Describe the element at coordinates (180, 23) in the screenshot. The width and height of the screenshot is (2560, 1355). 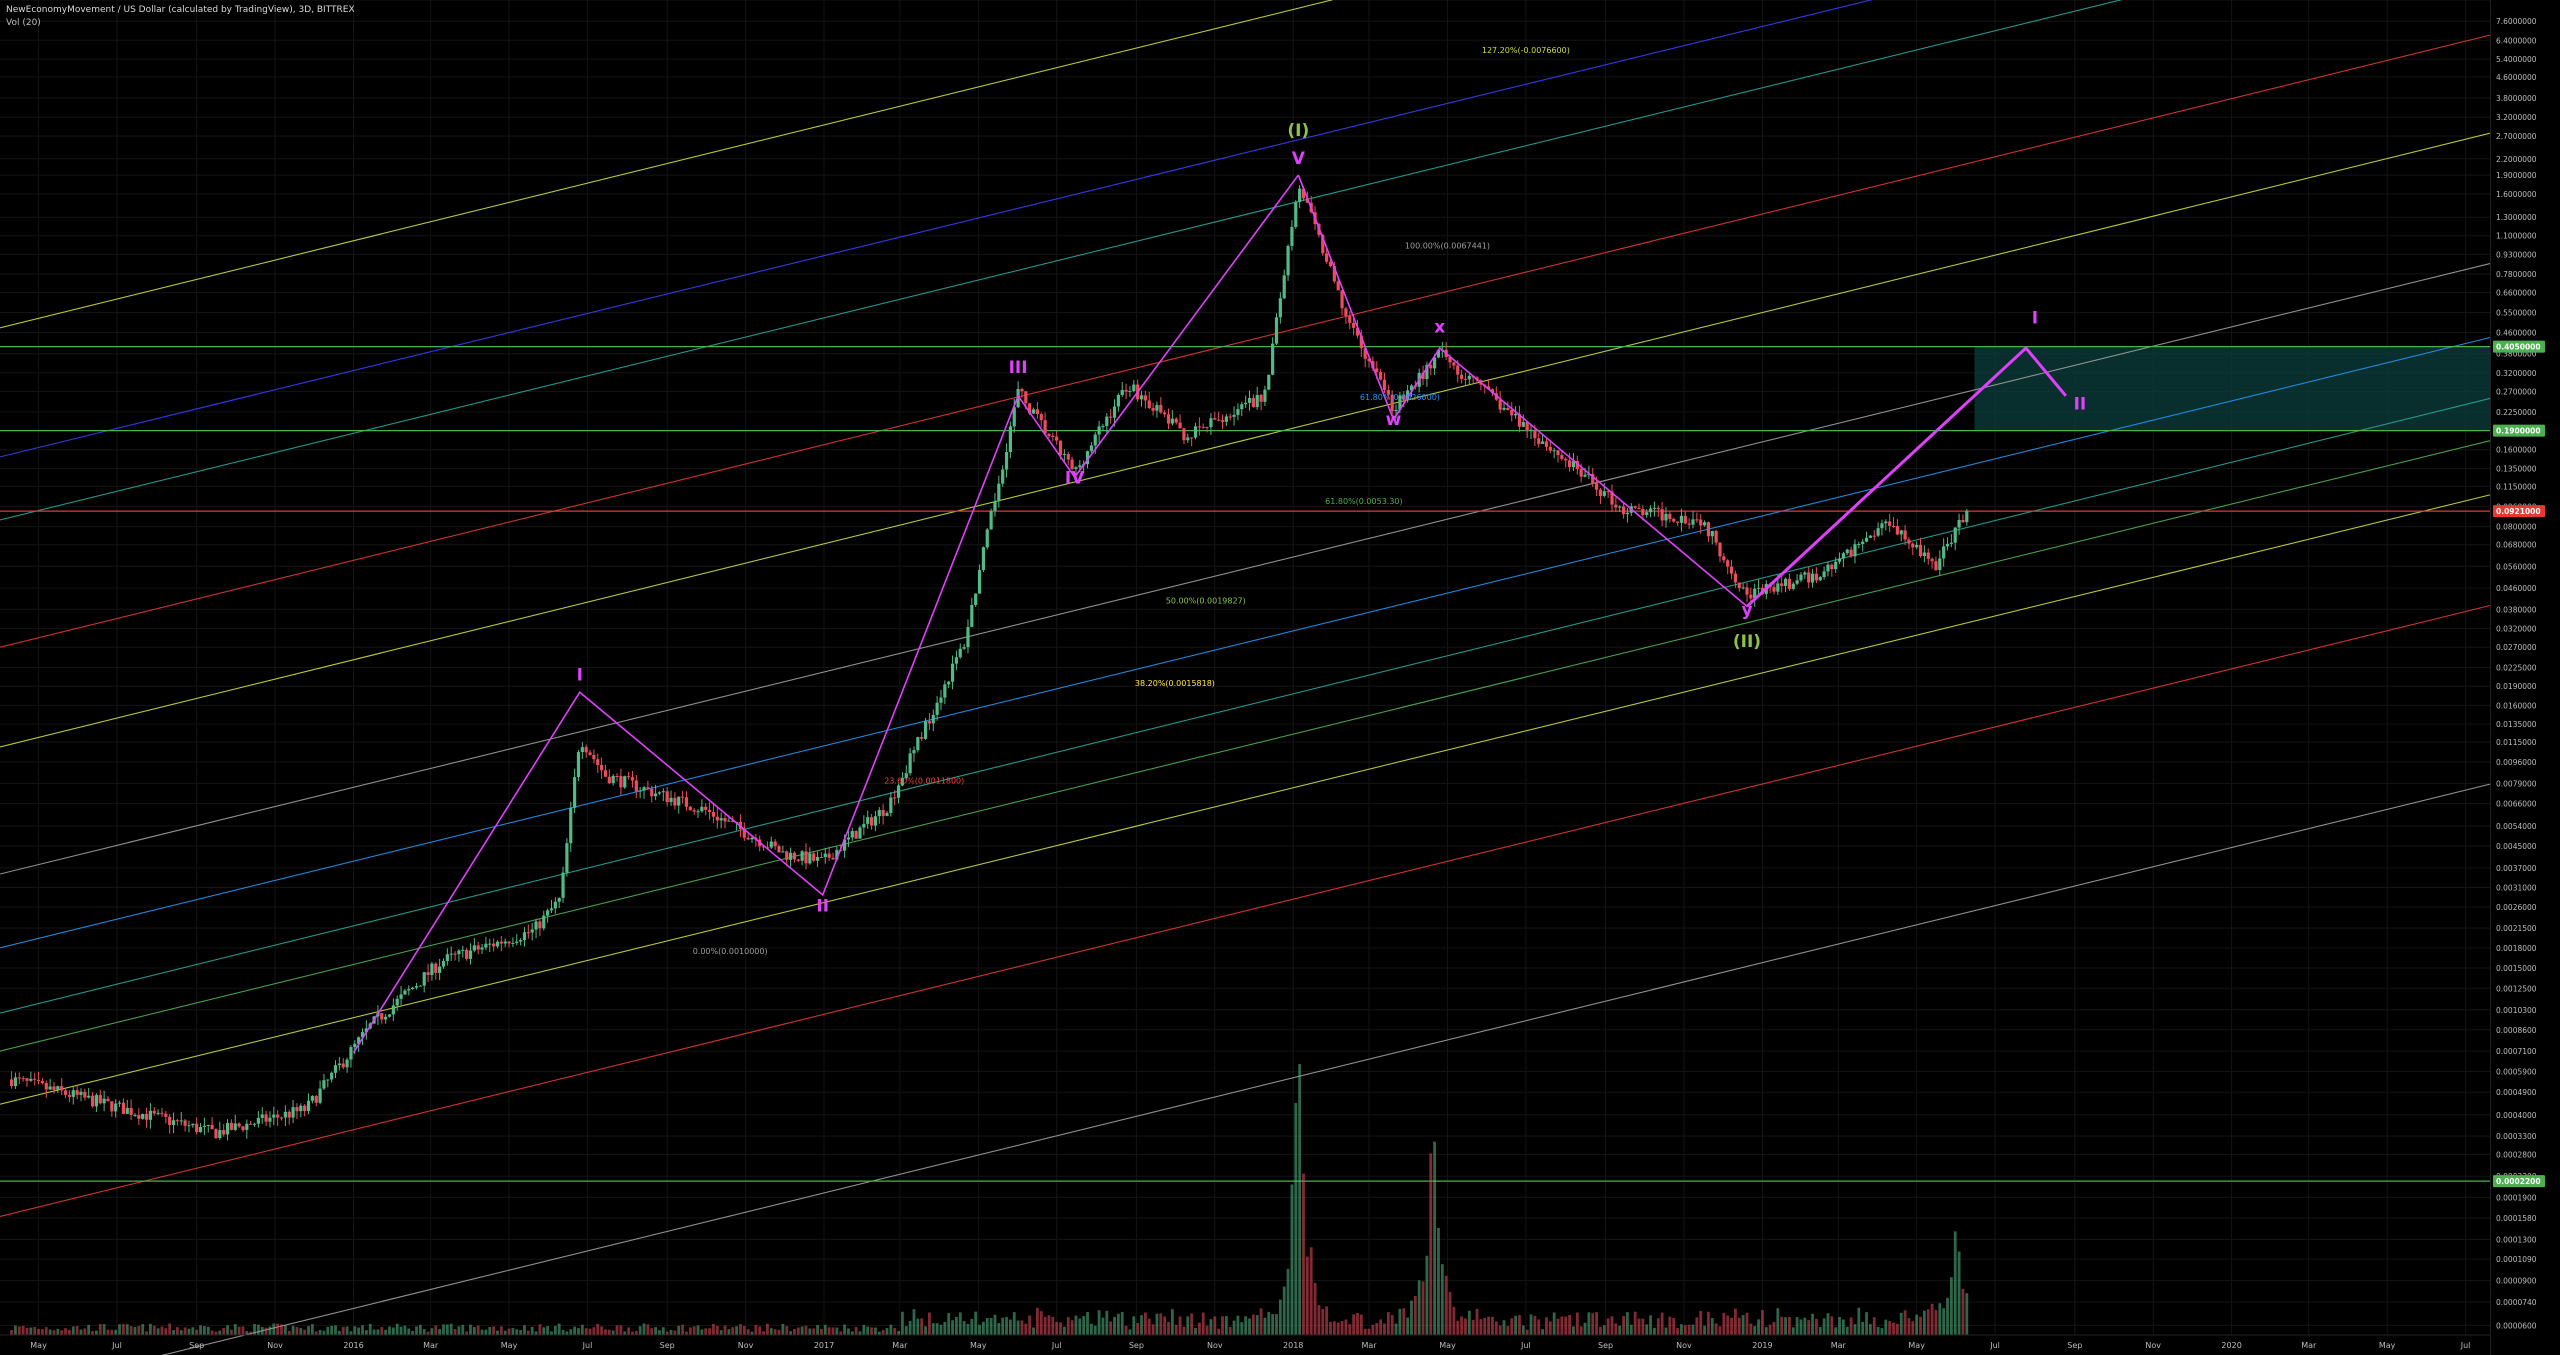
I see `volume-indicator-label: Vol (20)` at that location.